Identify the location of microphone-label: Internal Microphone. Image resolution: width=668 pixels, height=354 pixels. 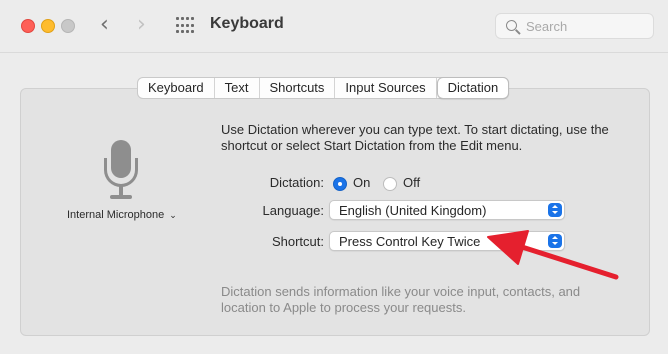
(116, 215).